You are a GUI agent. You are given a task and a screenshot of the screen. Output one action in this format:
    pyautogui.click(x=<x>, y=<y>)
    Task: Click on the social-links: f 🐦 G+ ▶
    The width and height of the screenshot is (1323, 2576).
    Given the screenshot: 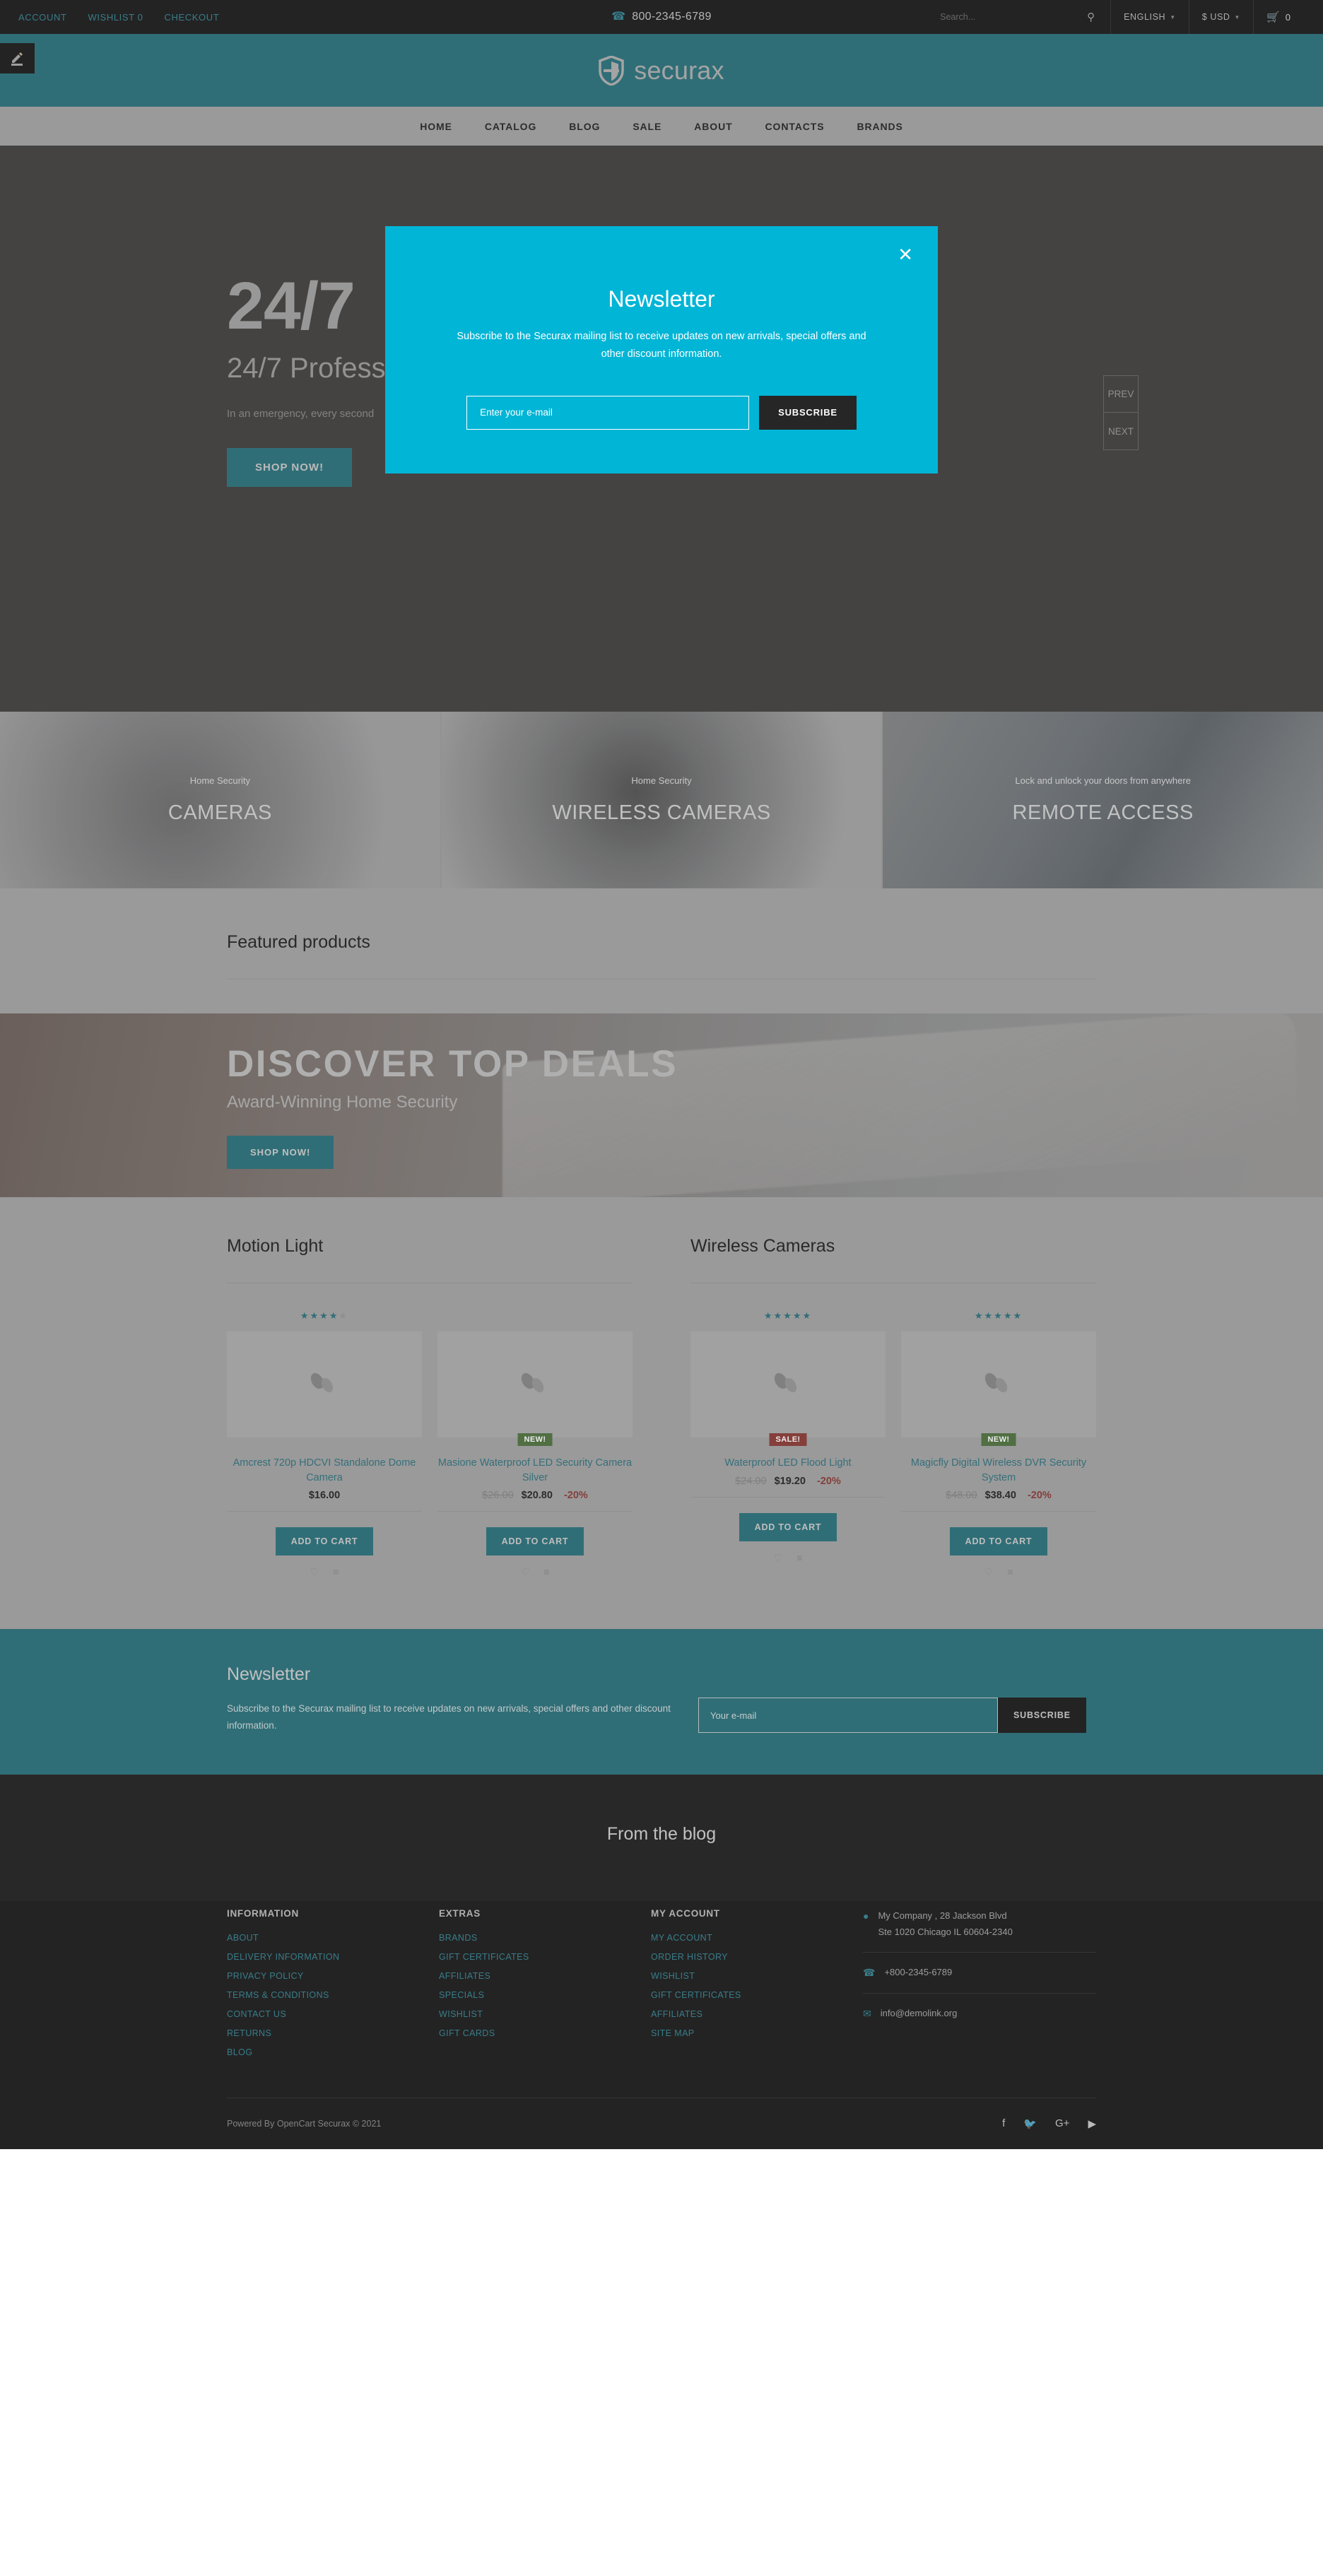 What is the action you would take?
    pyautogui.click(x=1049, y=2123)
    